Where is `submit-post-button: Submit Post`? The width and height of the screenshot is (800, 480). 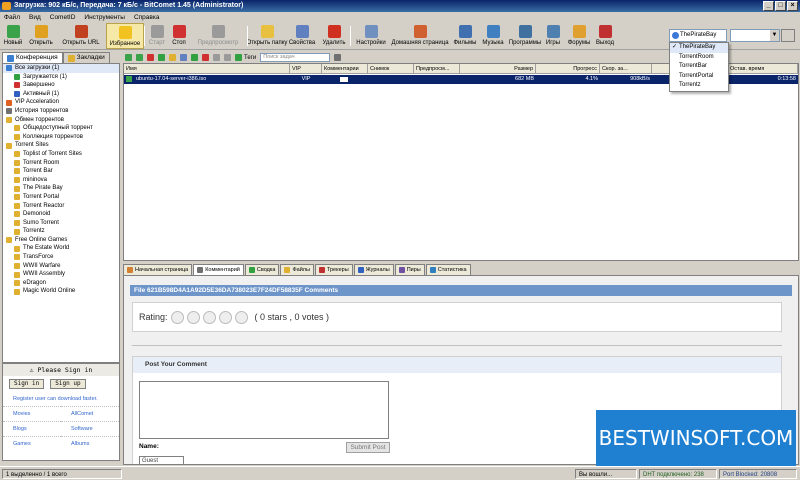 submit-post-button: Submit Post is located at coordinates (368, 447).